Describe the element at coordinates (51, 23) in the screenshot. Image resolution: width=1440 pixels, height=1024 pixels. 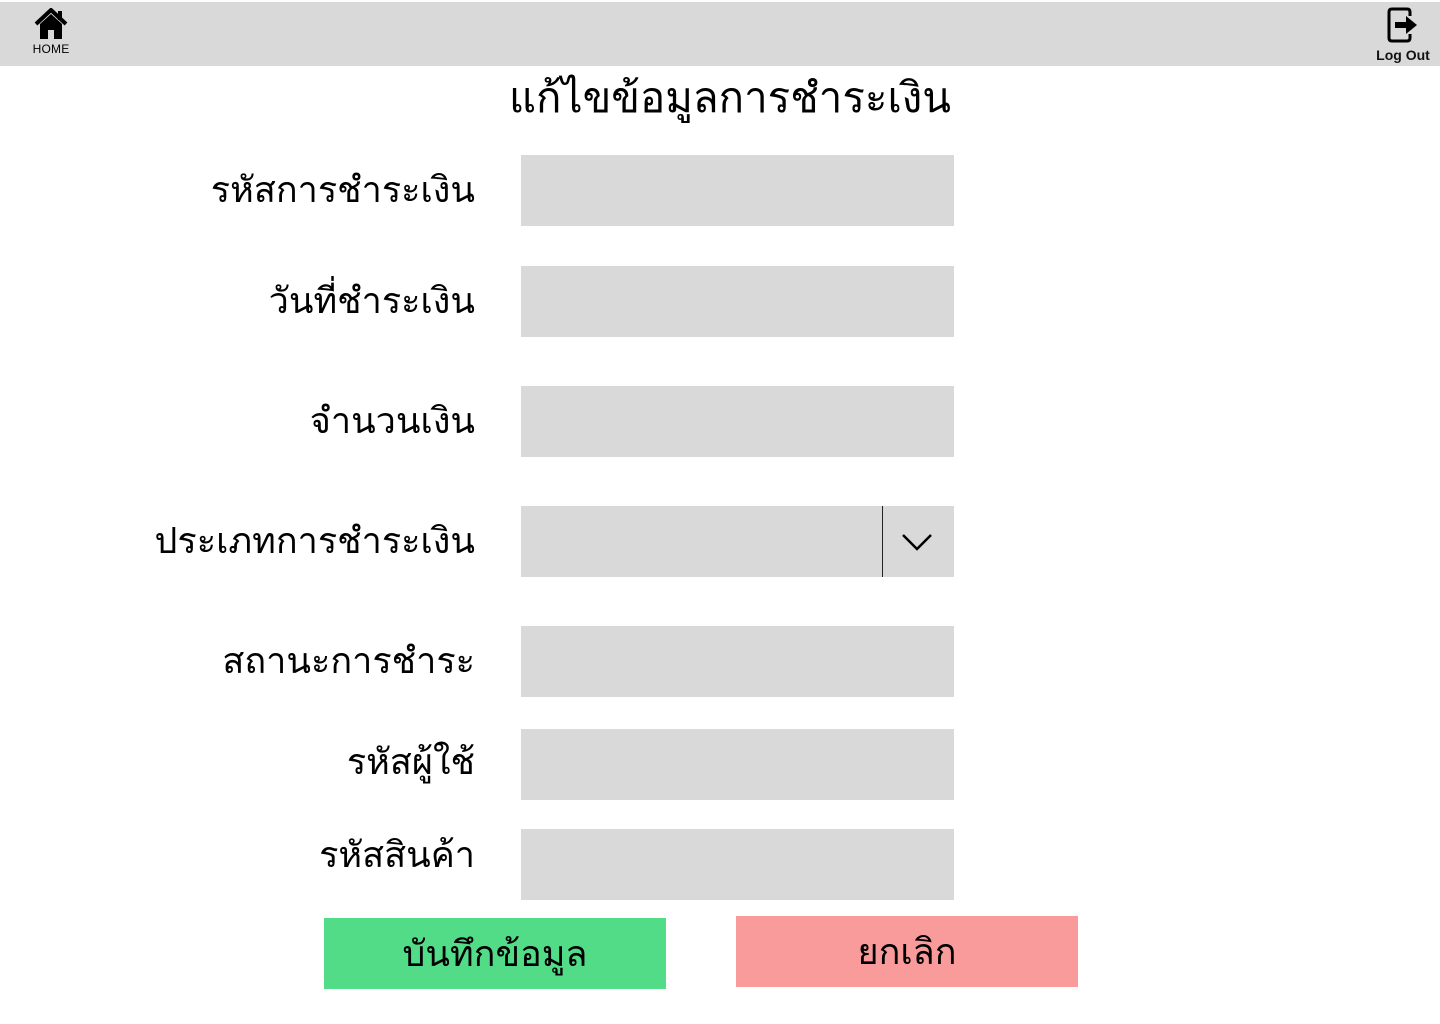
I see `home-icon` at that location.